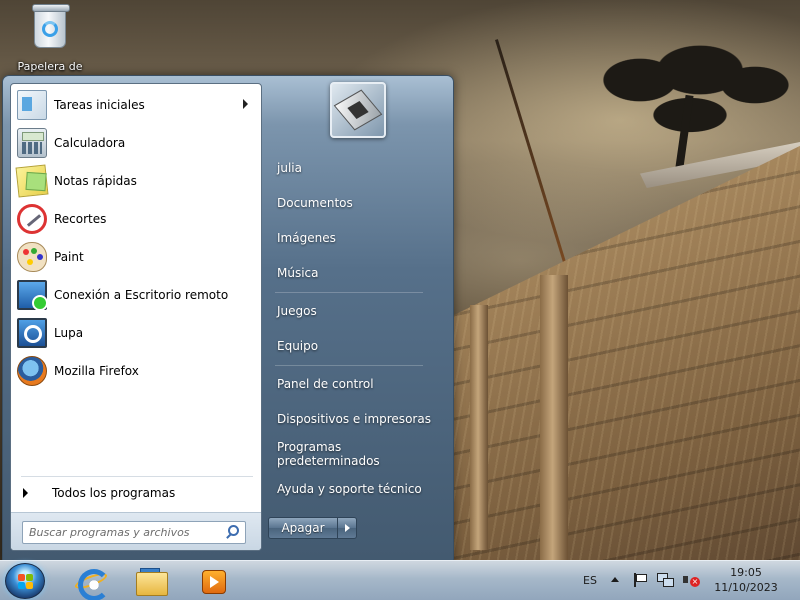 Image resolution: width=800 pixels, height=600 pixels. I want to click on recycle-logo-icon, so click(50, 29).